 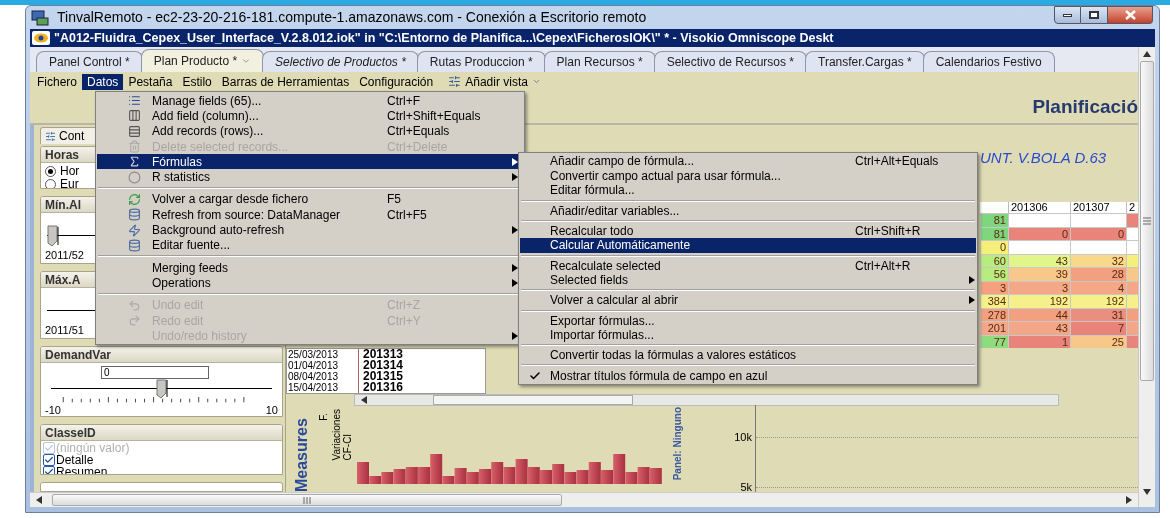 I want to click on checkbox-label: Detalle, so click(x=75, y=459).